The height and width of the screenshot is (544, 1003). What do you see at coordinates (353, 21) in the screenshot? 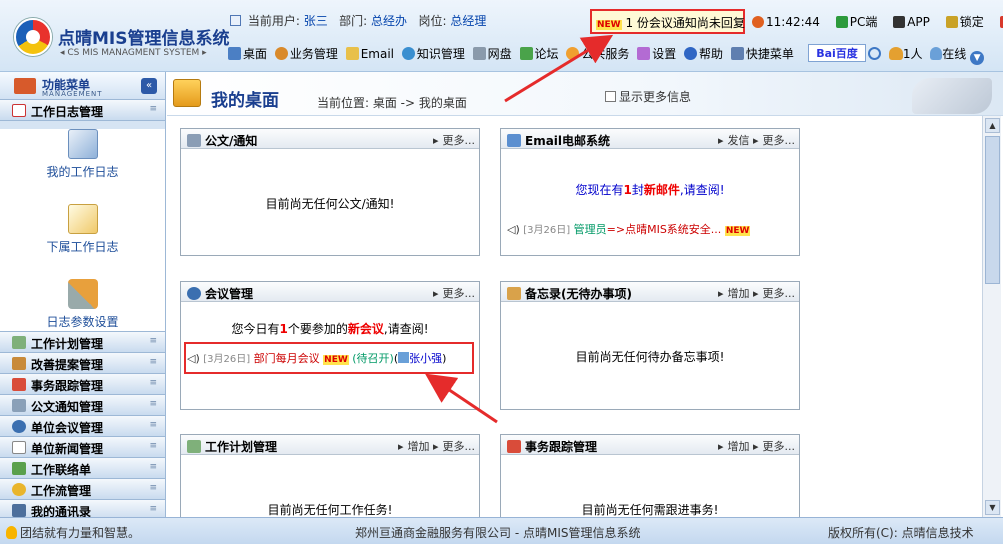
I see `dept-label: 部门:` at bounding box center [353, 21].